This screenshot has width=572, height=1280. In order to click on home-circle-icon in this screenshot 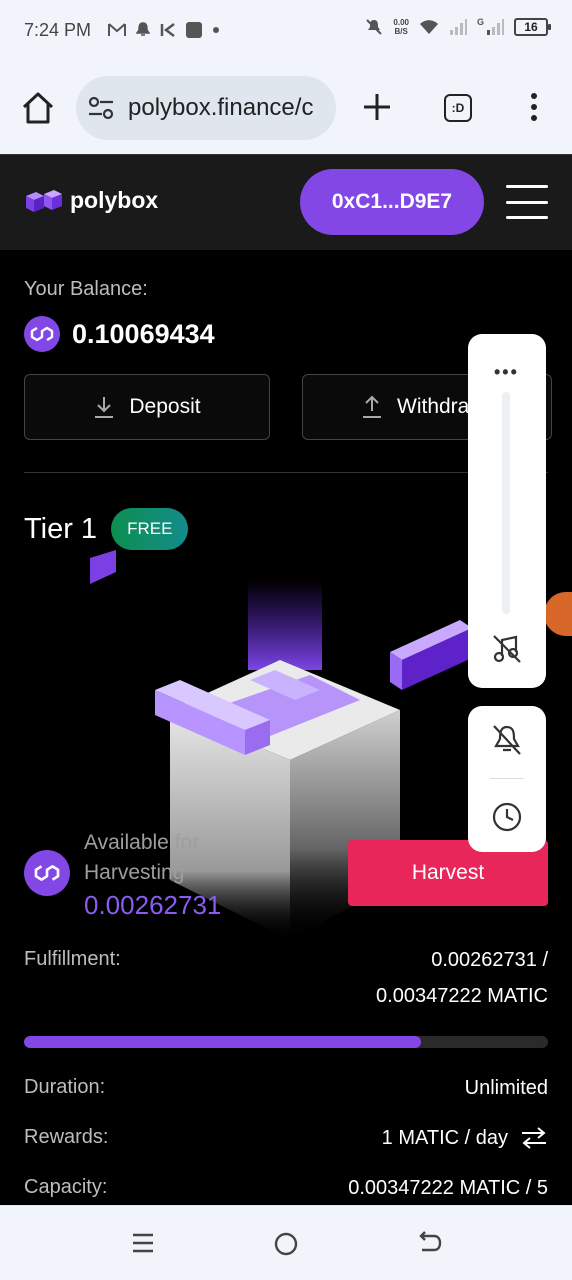, I will do `click(286, 1244)`.